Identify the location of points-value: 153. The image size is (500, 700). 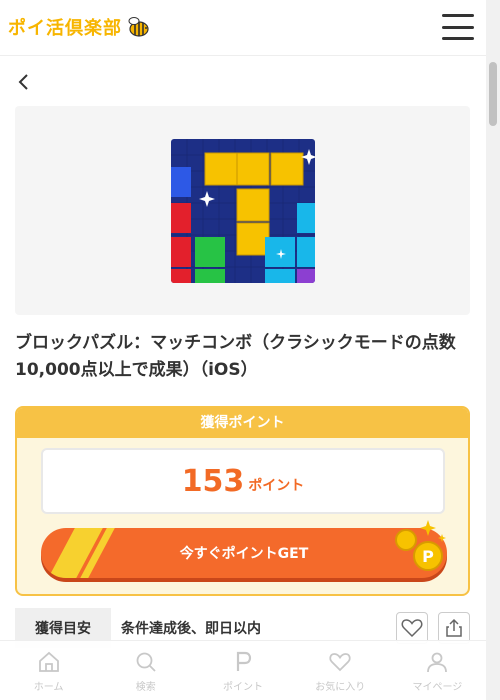
(213, 481).